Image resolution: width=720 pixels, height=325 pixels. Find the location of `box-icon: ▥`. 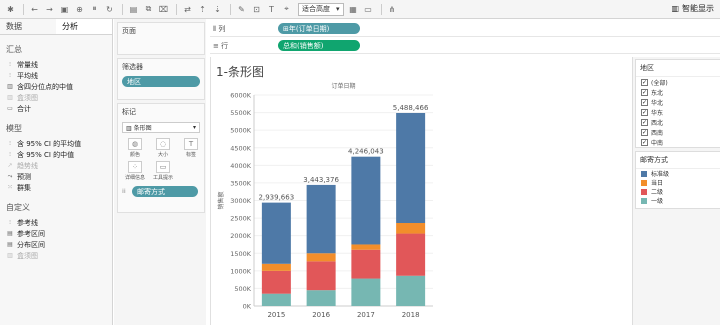

box-icon: ▥ is located at coordinates (10, 86).